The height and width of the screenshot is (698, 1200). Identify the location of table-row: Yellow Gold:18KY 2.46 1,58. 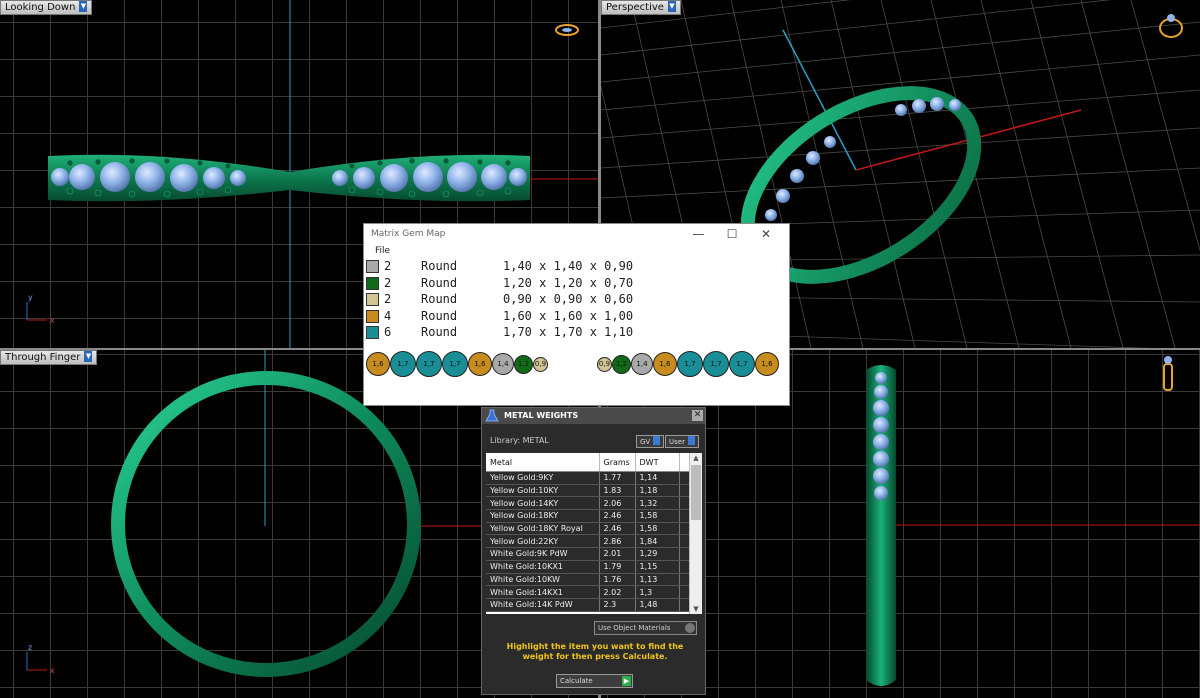
(588, 516).